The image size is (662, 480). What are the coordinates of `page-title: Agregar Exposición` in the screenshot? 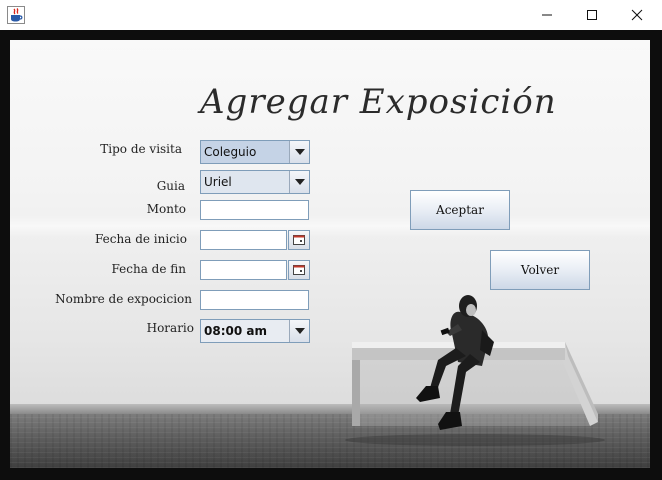 It's located at (378, 102).